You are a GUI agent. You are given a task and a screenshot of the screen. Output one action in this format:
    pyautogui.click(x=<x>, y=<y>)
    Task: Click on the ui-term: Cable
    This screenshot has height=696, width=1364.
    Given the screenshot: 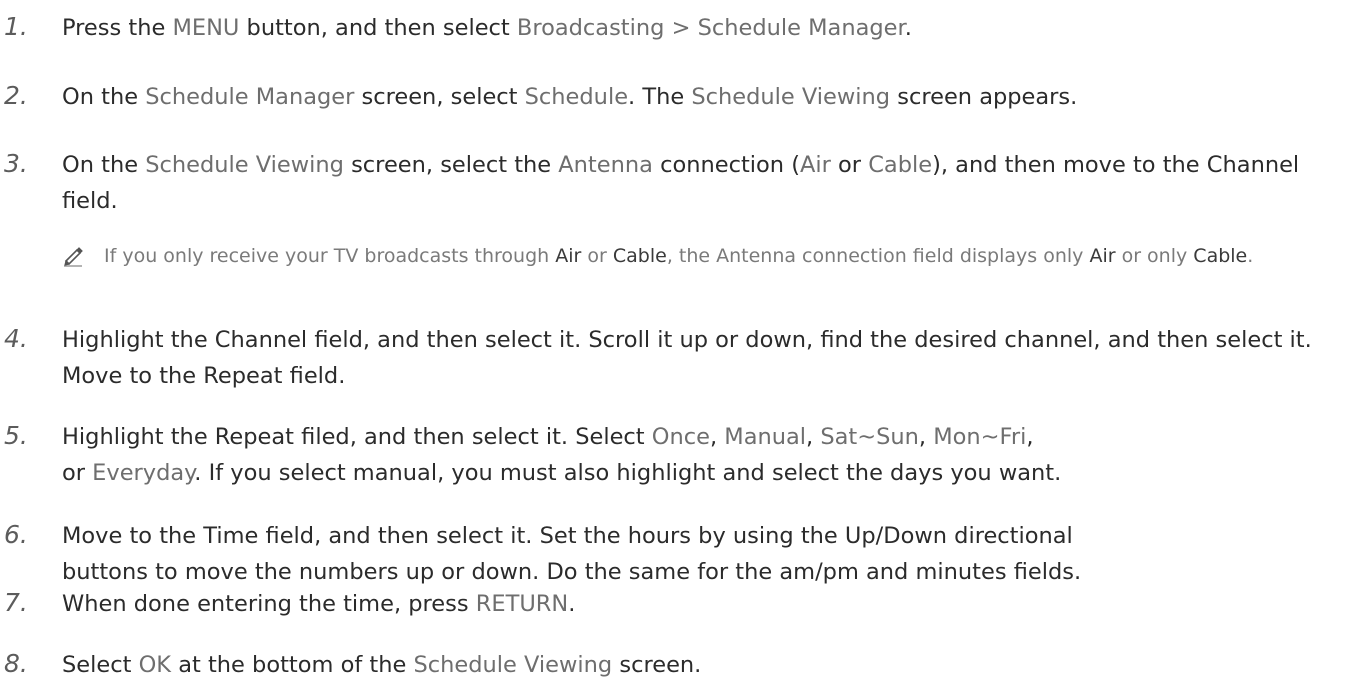 What is the action you would take?
    pyautogui.click(x=900, y=165)
    